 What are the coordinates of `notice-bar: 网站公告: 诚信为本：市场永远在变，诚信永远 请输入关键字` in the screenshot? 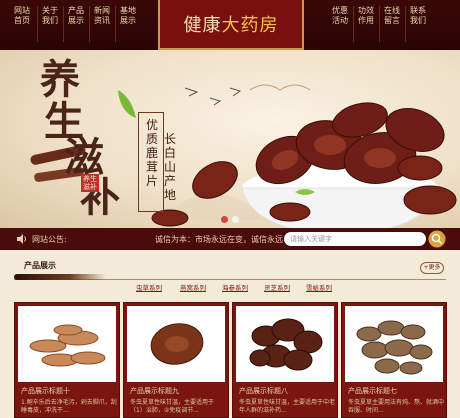 It's located at (230, 239).